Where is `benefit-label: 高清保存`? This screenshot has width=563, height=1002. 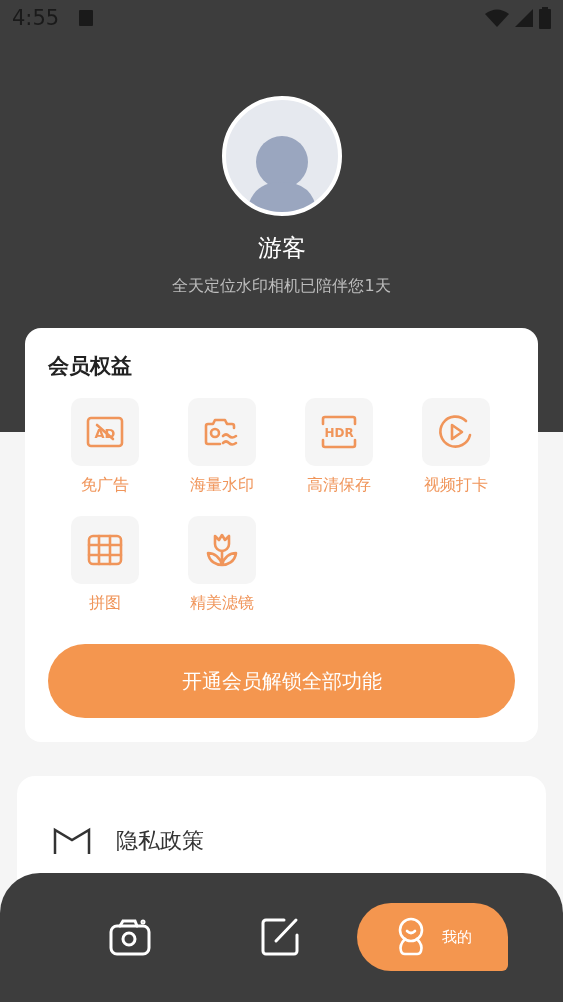
benefit-label: 高清保存 is located at coordinates (339, 485).